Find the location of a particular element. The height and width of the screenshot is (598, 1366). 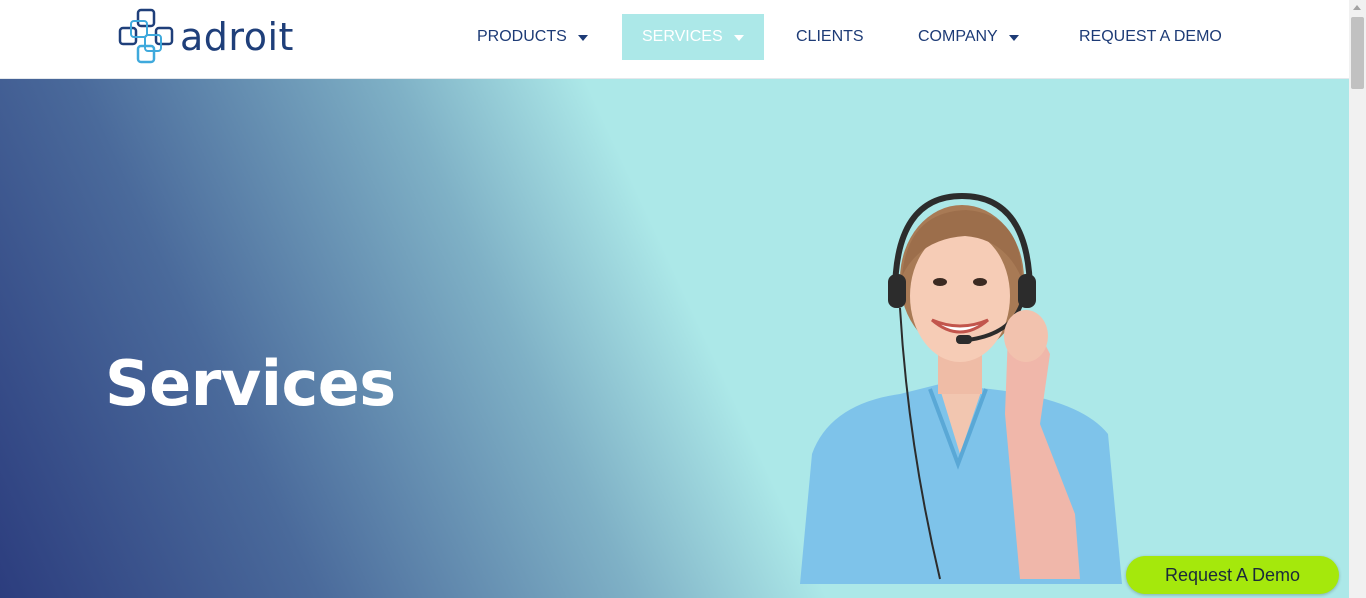

nav-request-demo-label: REQUEST A DEMO is located at coordinates (1150, 36).